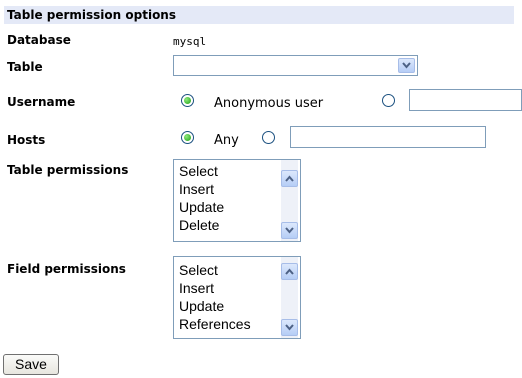 The height and width of the screenshot is (378, 522). What do you see at coordinates (68, 170) in the screenshot?
I see `table-permissions-label: Table permissions` at bounding box center [68, 170].